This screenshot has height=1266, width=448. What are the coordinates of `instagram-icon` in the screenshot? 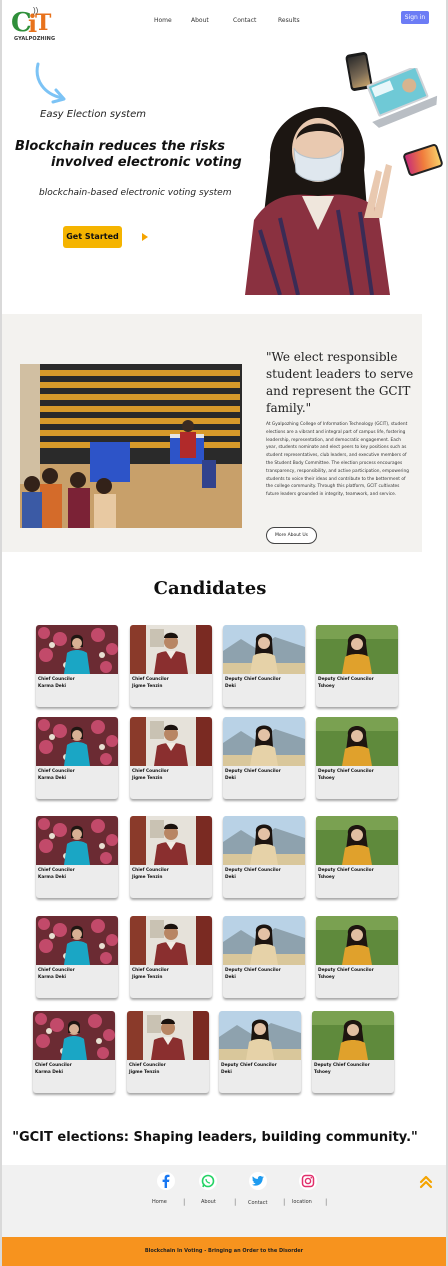 It's located at (308, 1181).